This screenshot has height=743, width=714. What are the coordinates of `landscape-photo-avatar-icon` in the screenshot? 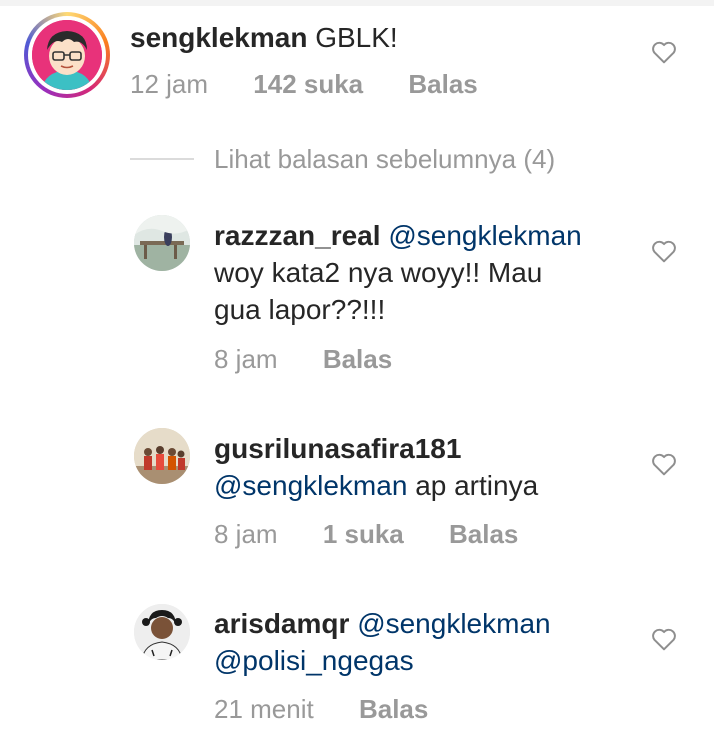 It's located at (162, 243).